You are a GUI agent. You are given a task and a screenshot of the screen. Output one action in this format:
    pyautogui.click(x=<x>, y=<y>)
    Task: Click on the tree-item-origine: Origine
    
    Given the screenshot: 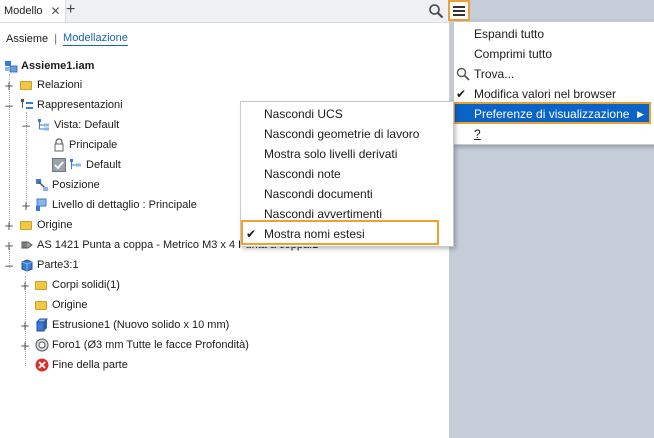 What is the action you would take?
    pyautogui.click(x=46, y=225)
    